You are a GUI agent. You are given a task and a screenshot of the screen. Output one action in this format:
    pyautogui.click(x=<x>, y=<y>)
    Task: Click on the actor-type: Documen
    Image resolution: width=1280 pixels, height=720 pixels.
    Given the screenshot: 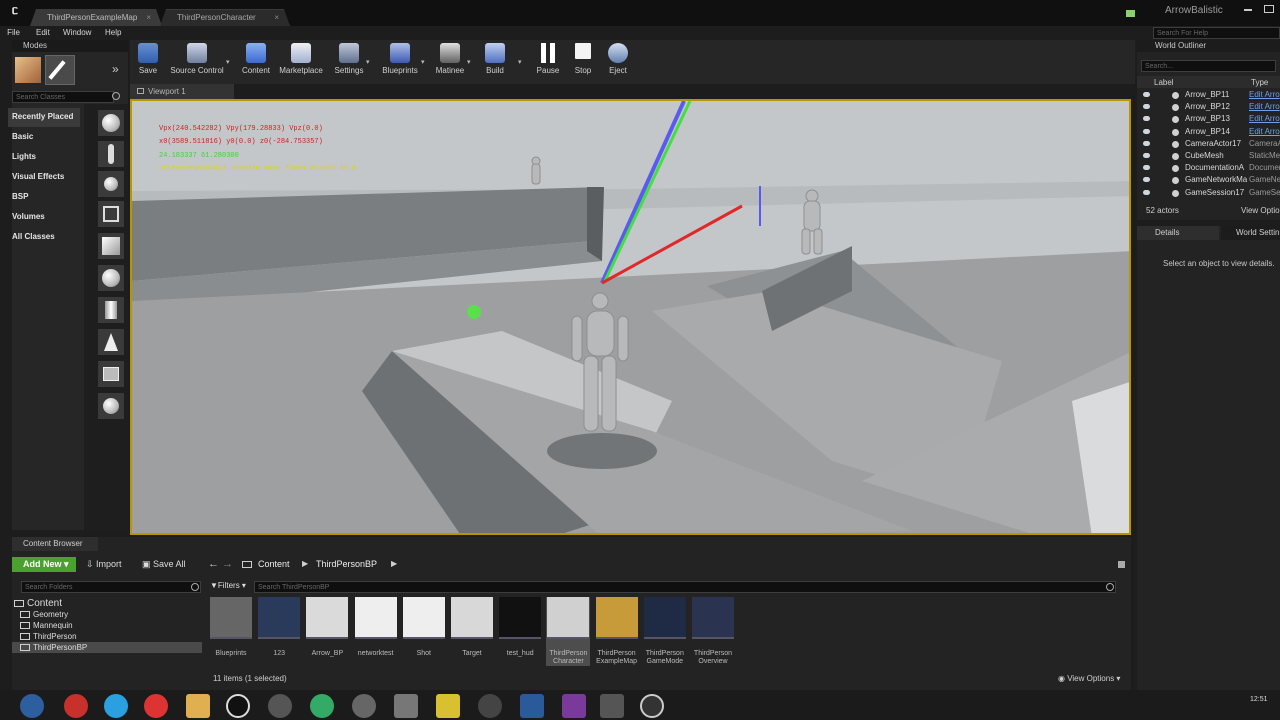 What is the action you would take?
    pyautogui.click(x=1264, y=168)
    